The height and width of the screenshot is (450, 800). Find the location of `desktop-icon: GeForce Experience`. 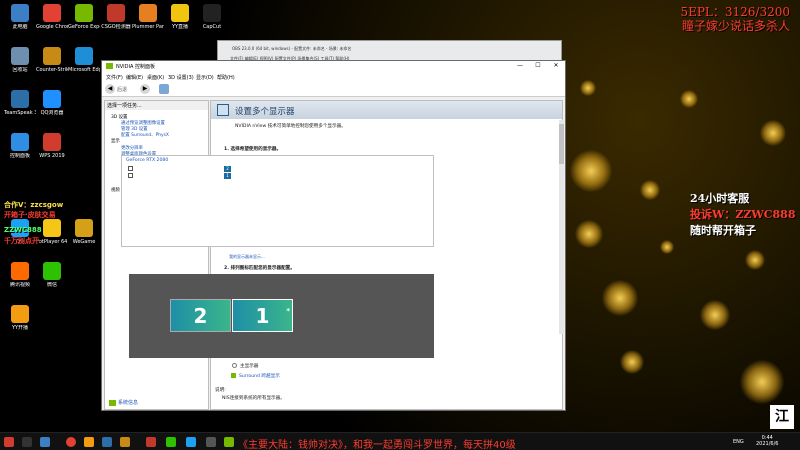

desktop-icon: GeForce Experience is located at coordinates (84, 26).